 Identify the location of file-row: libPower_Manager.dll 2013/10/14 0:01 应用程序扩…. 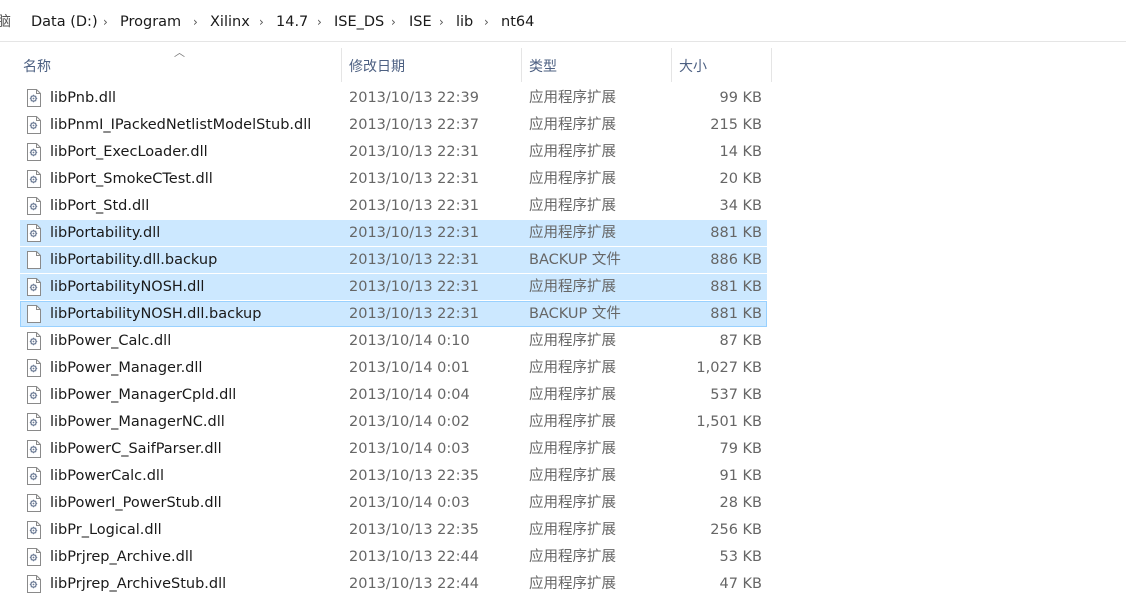
(393, 368).